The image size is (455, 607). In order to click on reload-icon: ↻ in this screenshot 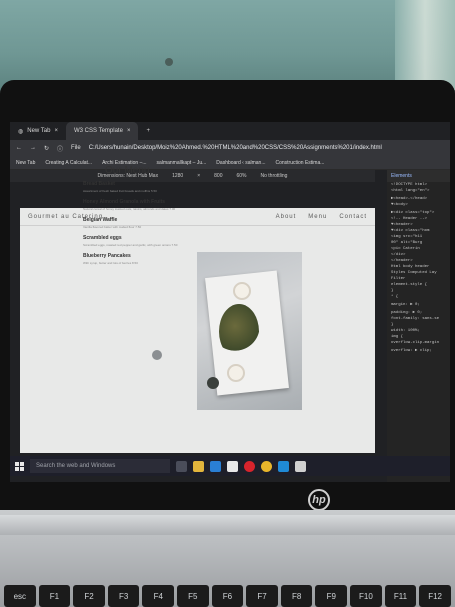, I will do `click(46, 148)`.